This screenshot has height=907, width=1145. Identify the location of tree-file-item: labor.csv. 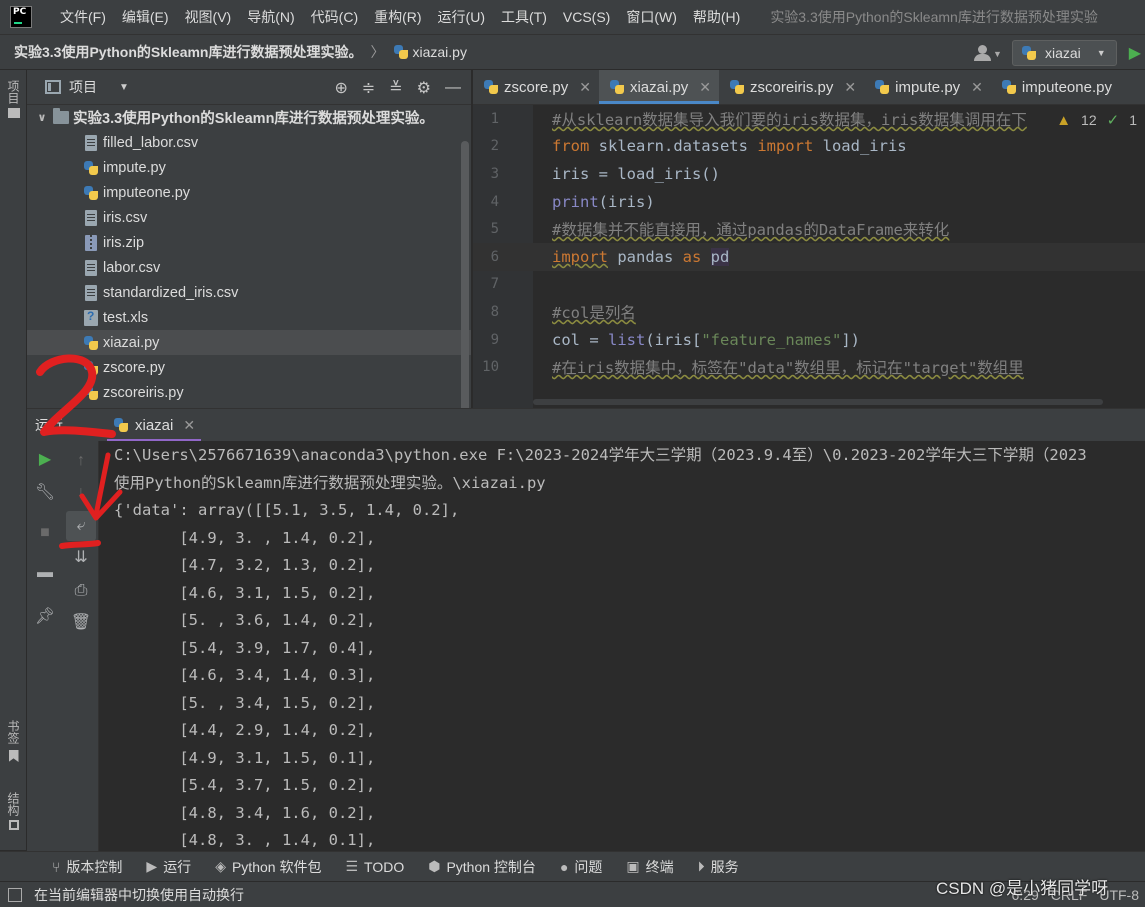
(249, 267).